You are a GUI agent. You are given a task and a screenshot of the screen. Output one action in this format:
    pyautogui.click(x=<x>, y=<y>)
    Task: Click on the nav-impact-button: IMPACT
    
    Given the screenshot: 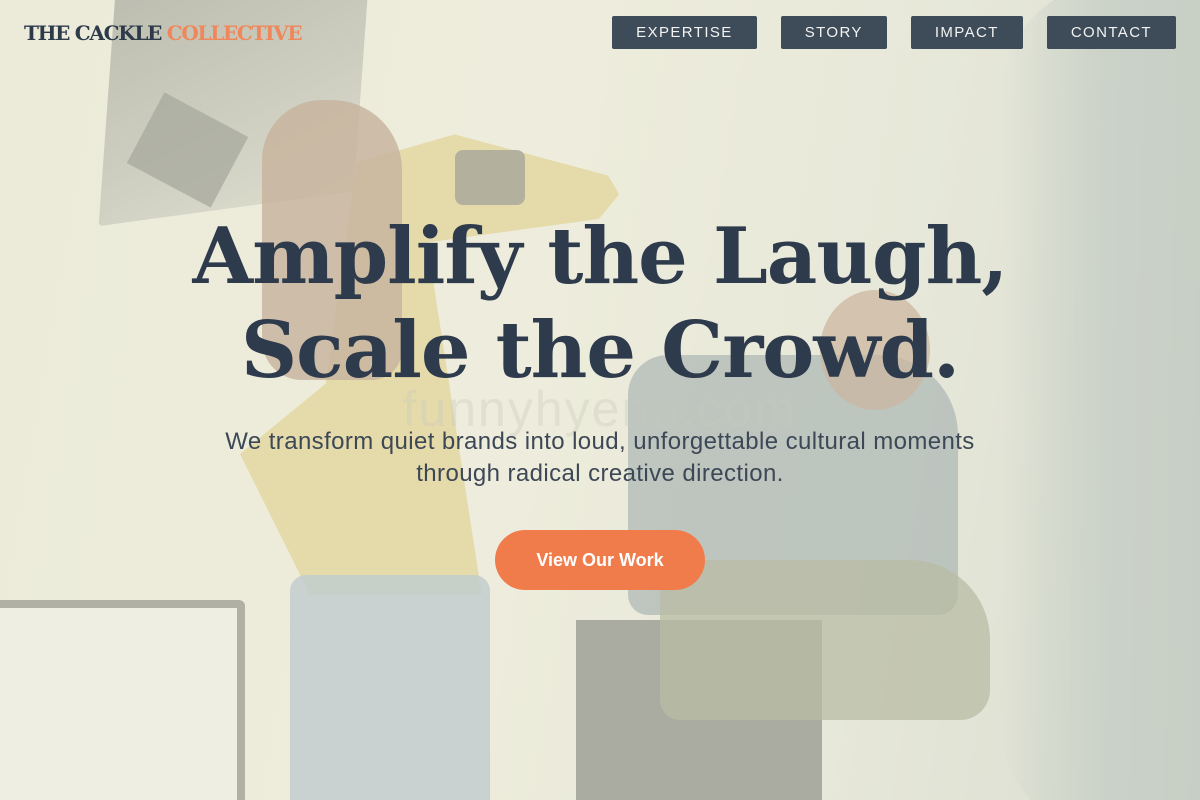 What is the action you would take?
    pyautogui.click(x=966, y=32)
    